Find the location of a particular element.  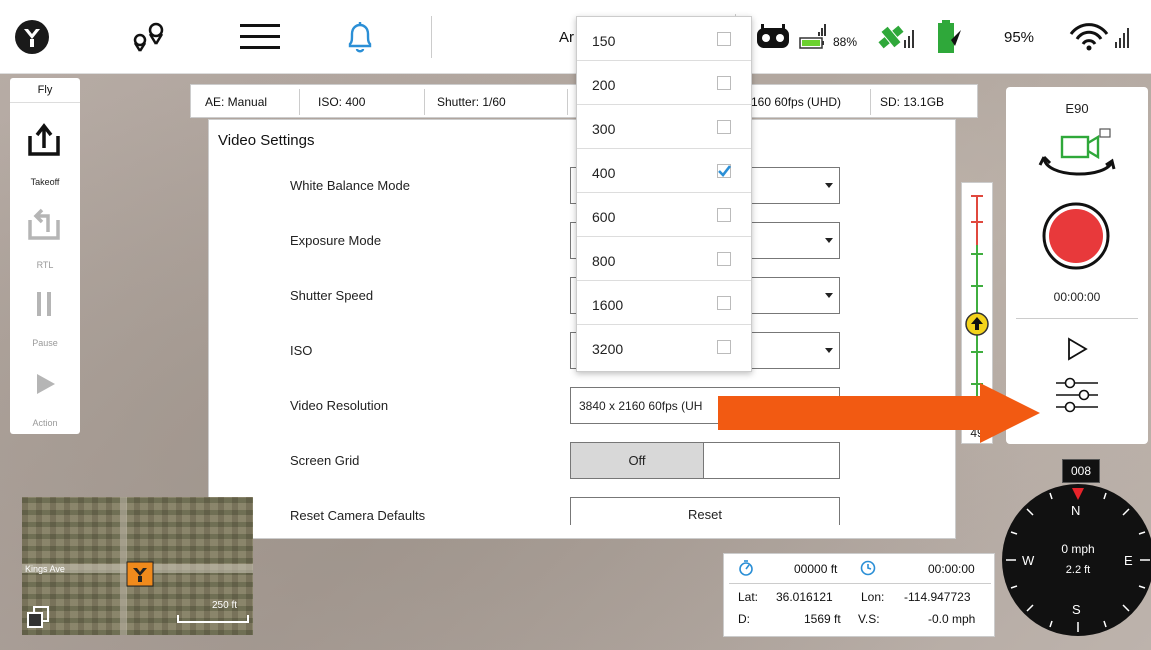

heading-readout: 008 is located at coordinates (1081, 471).